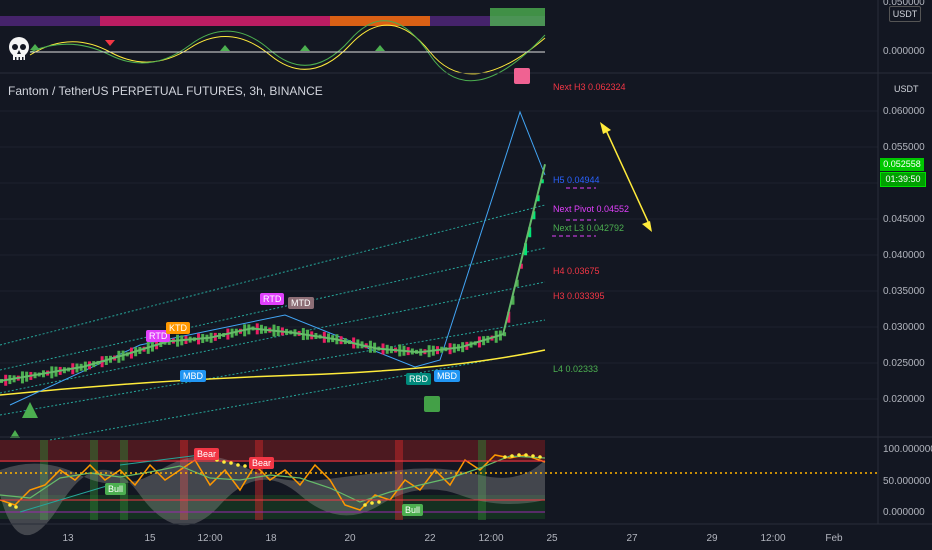  What do you see at coordinates (178, 328) in the screenshot?
I see `pattern-label: KTD` at bounding box center [178, 328].